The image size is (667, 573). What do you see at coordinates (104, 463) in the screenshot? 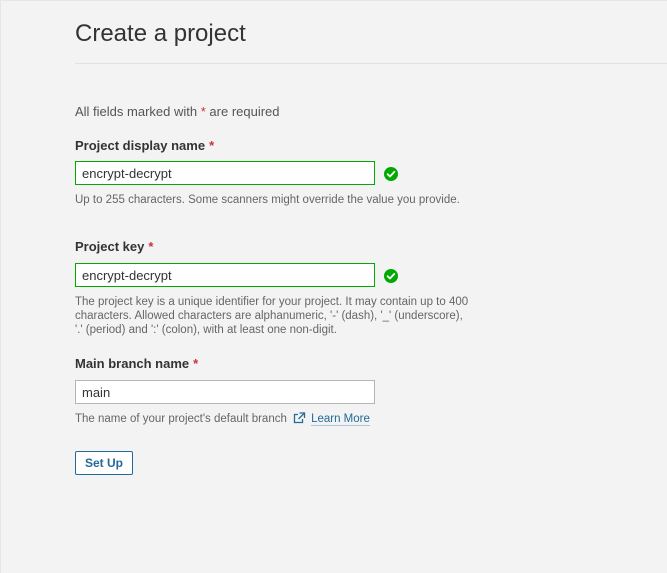
I see `setup-button: Set Up` at bounding box center [104, 463].